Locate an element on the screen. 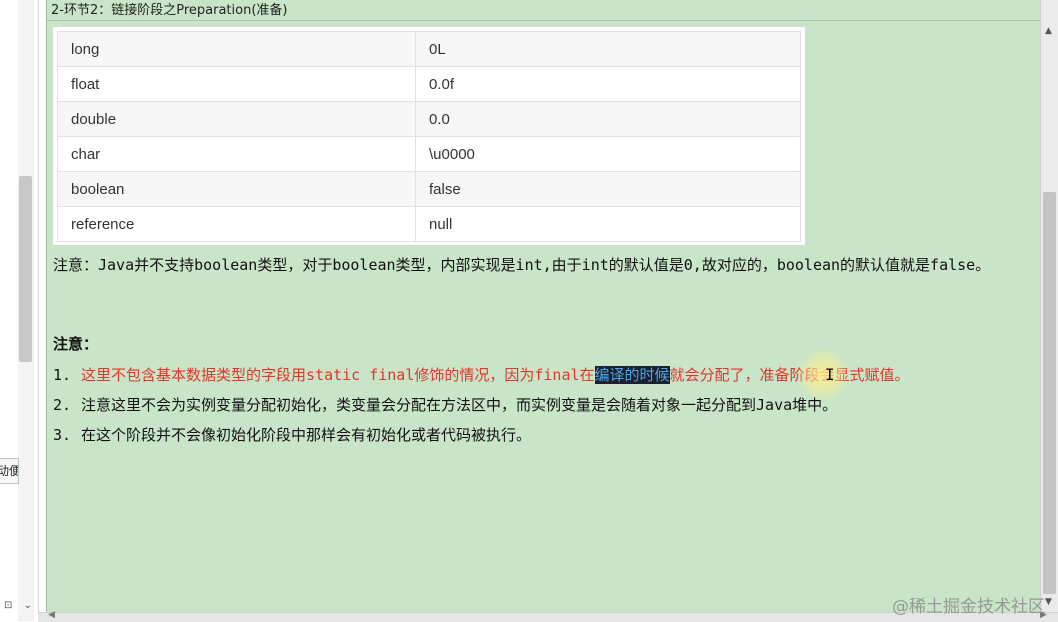 Image resolution: width=1058 pixels, height=622 pixels. type-cell: float is located at coordinates (236, 84).